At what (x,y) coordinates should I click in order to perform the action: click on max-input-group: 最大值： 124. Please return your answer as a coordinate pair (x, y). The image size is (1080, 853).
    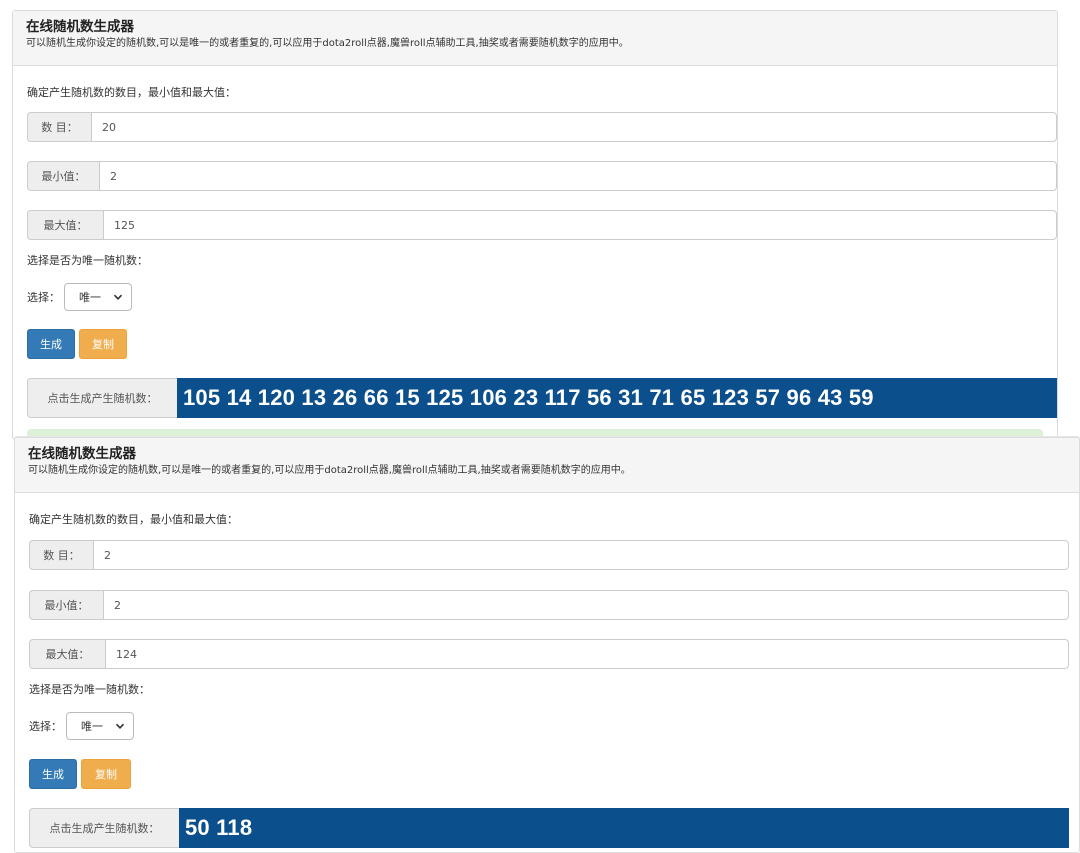
    Looking at the image, I should click on (549, 654).